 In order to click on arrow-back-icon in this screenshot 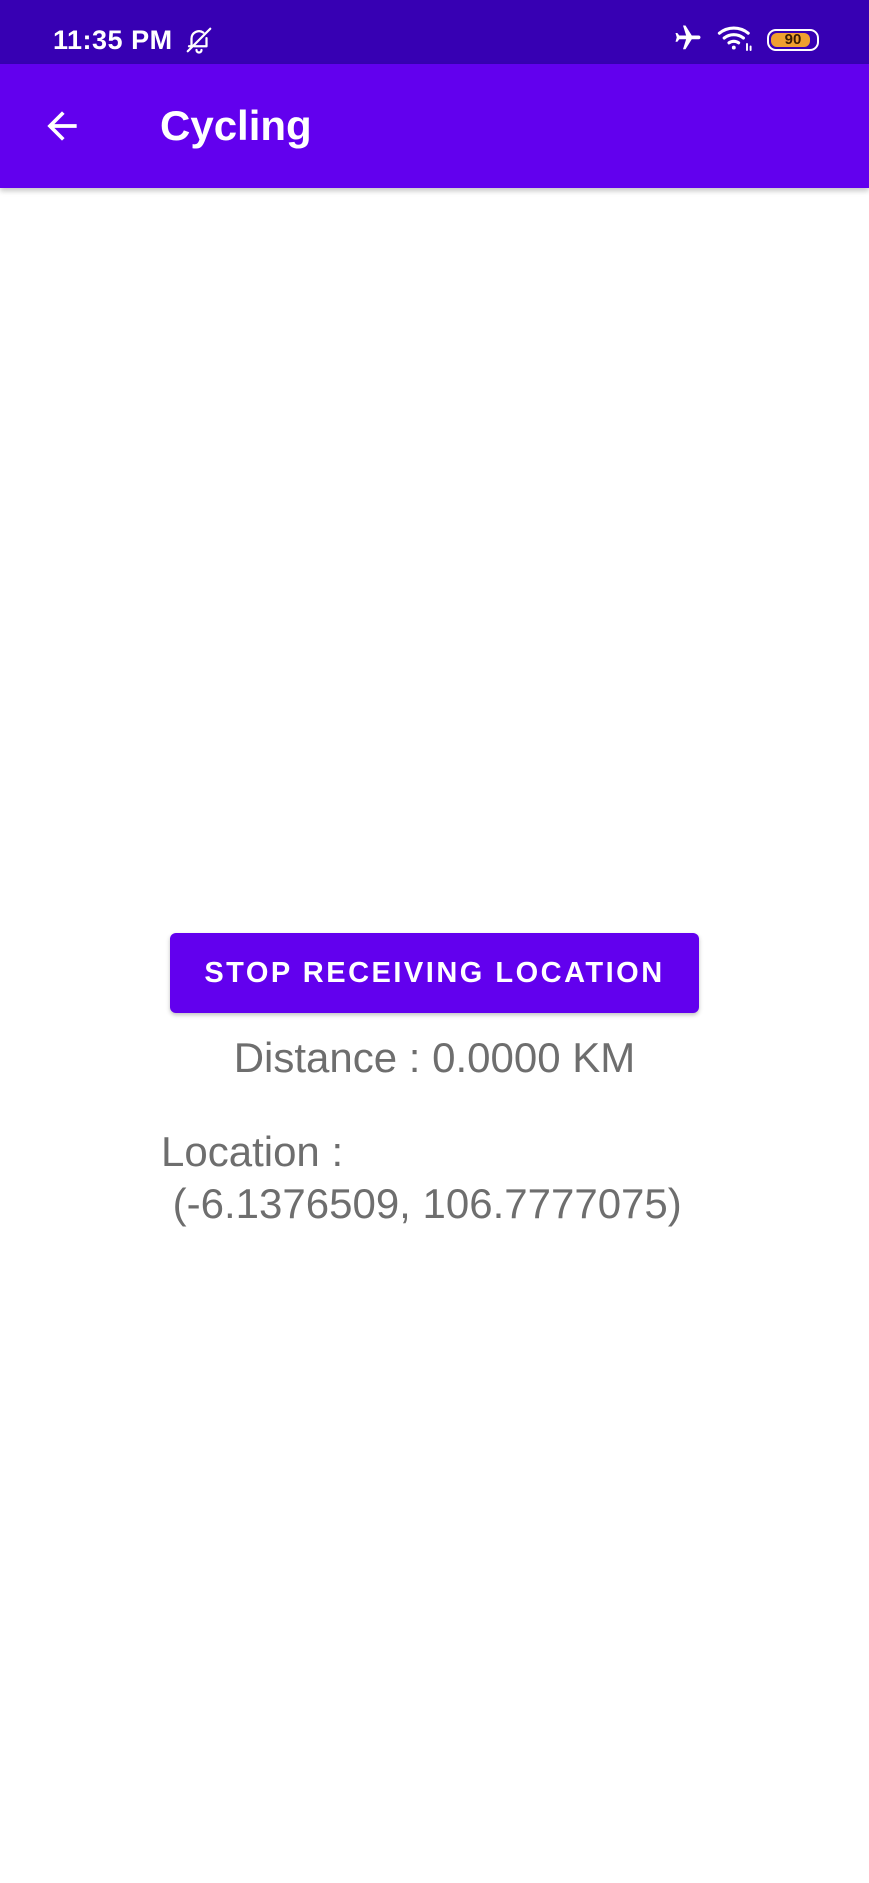, I will do `click(62, 126)`.